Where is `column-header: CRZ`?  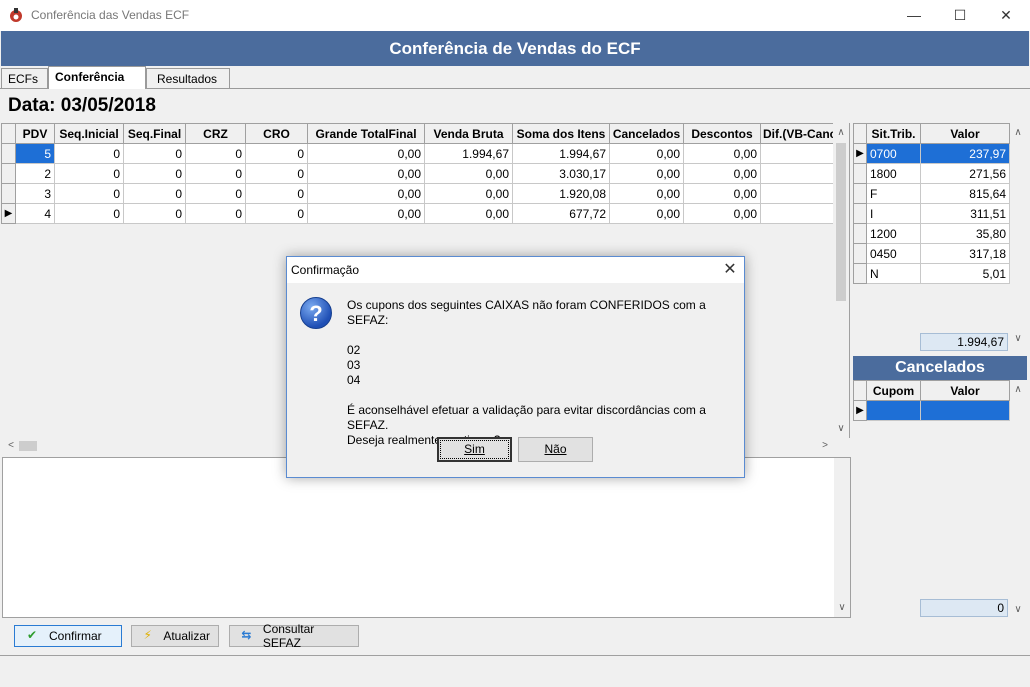 column-header: CRZ is located at coordinates (215, 133).